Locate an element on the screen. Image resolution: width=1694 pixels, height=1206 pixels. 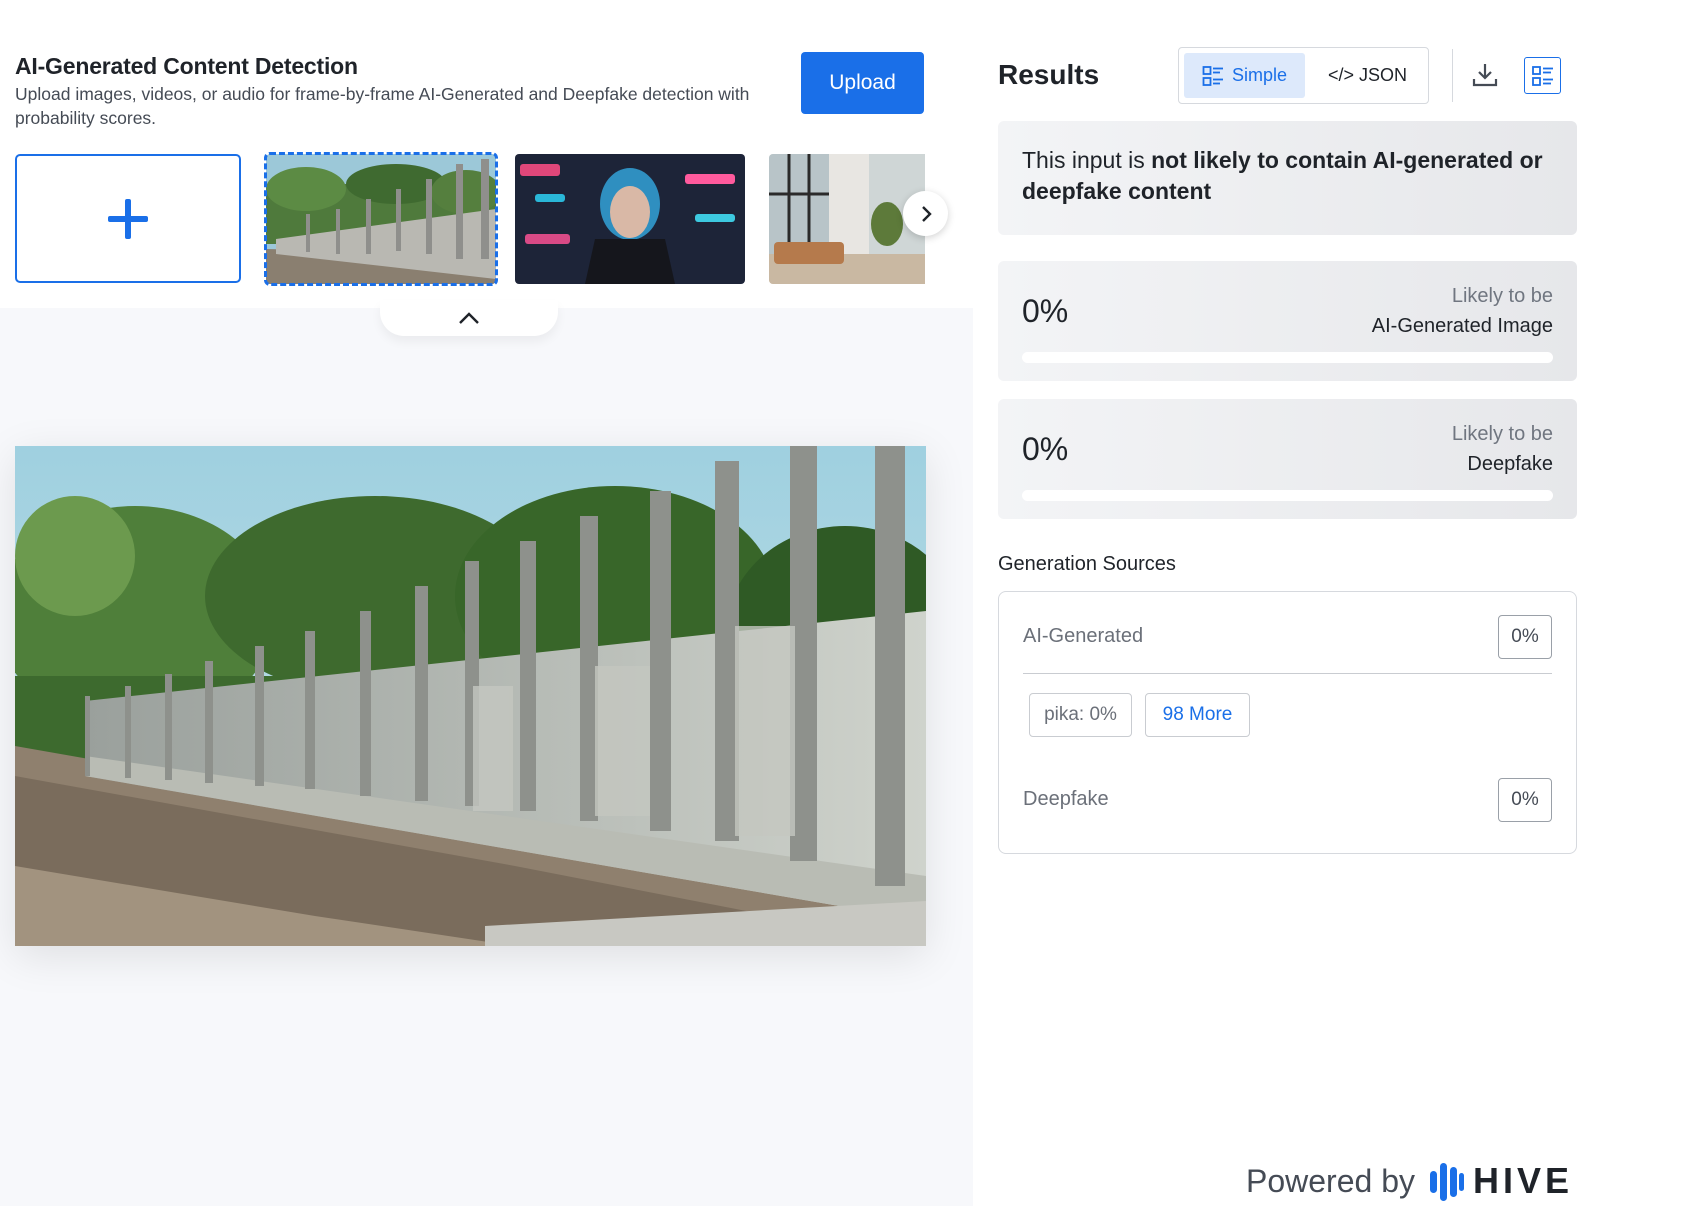
deepfake-score-card: 0% Likely to be Deepfake is located at coordinates (1287, 459).